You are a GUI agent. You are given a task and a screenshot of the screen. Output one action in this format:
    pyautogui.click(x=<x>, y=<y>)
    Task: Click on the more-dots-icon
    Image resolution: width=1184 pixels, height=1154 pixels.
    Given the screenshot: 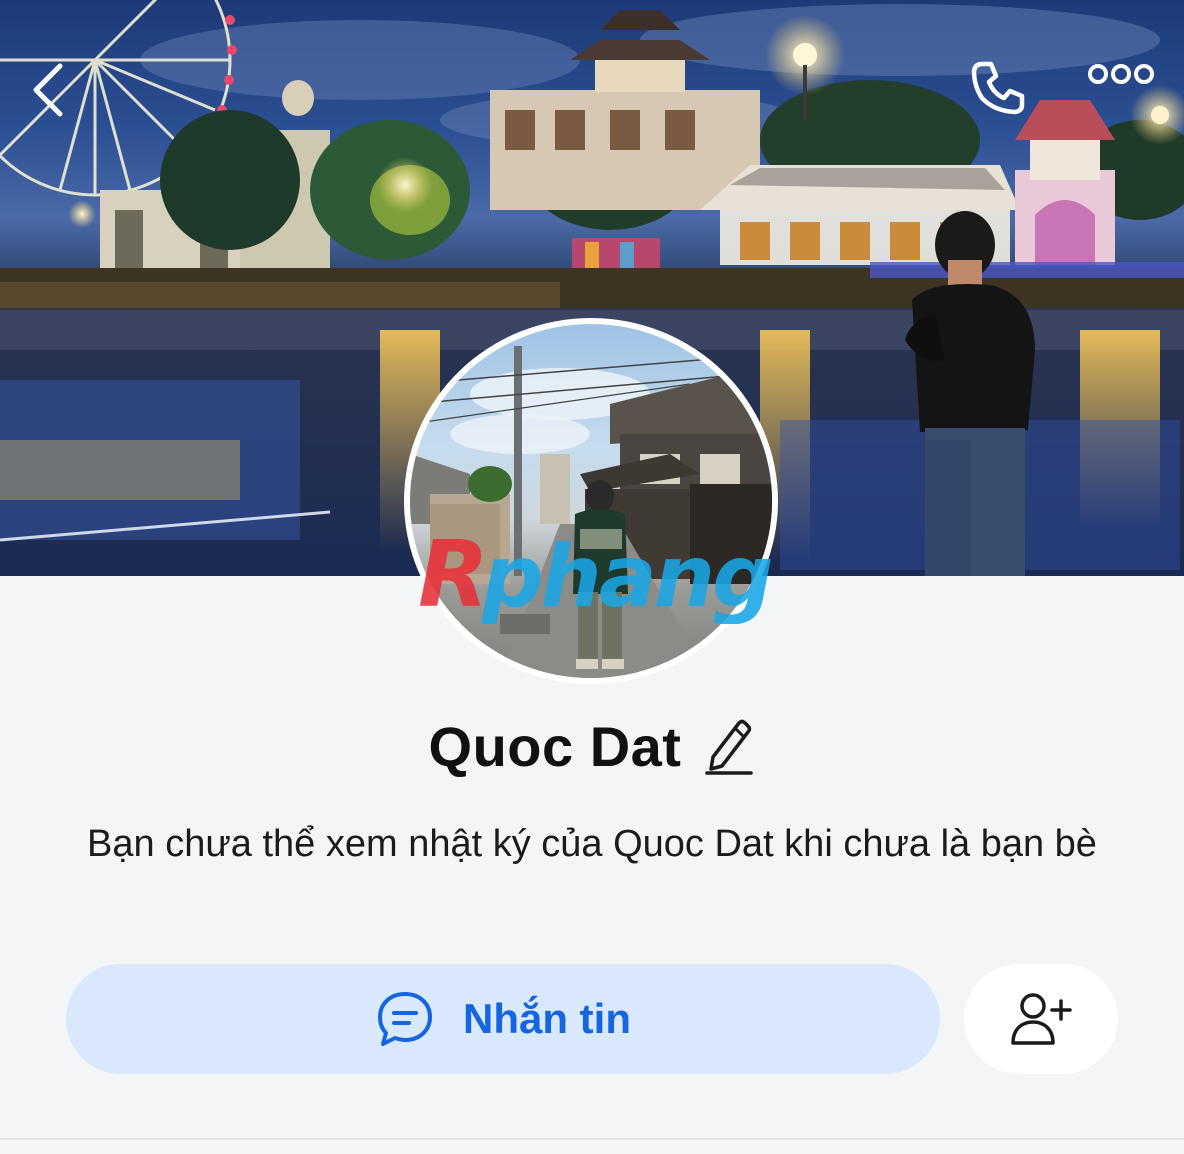 What is the action you would take?
    pyautogui.click(x=1121, y=74)
    